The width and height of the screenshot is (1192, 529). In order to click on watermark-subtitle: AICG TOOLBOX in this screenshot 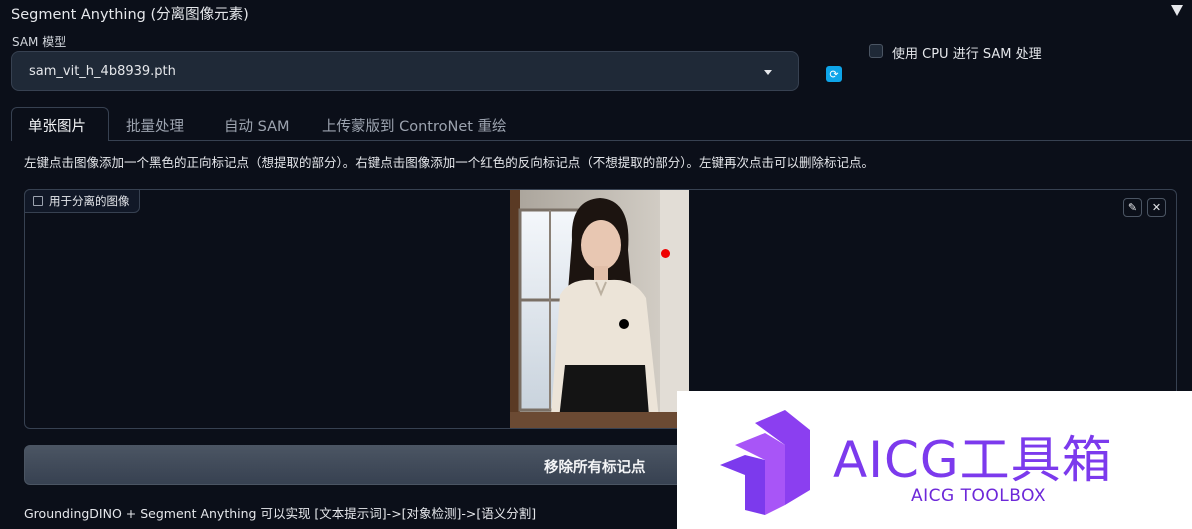, I will do `click(979, 496)`.